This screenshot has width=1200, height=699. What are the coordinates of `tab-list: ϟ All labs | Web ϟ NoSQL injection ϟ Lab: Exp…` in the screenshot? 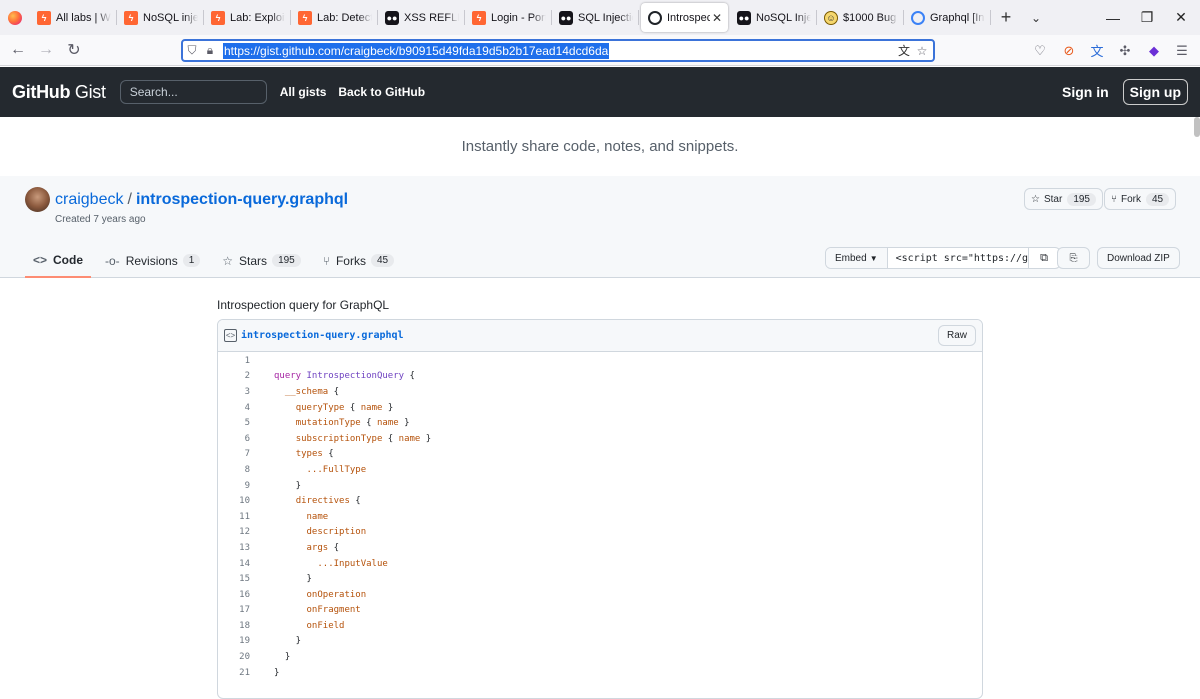 It's located at (510, 17).